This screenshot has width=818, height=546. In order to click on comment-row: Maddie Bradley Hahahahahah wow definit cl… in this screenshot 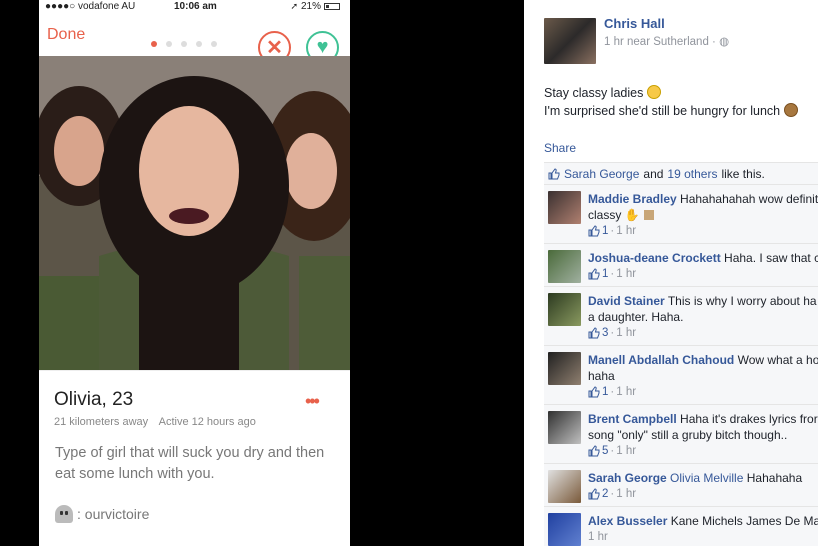, I will do `click(681, 213)`.